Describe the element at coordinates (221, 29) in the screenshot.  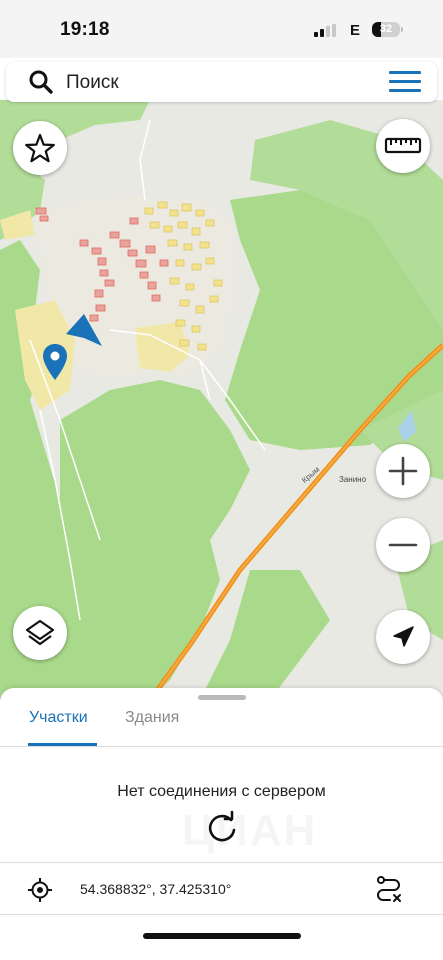
I see `status-bar: 19:18 E 32` at that location.